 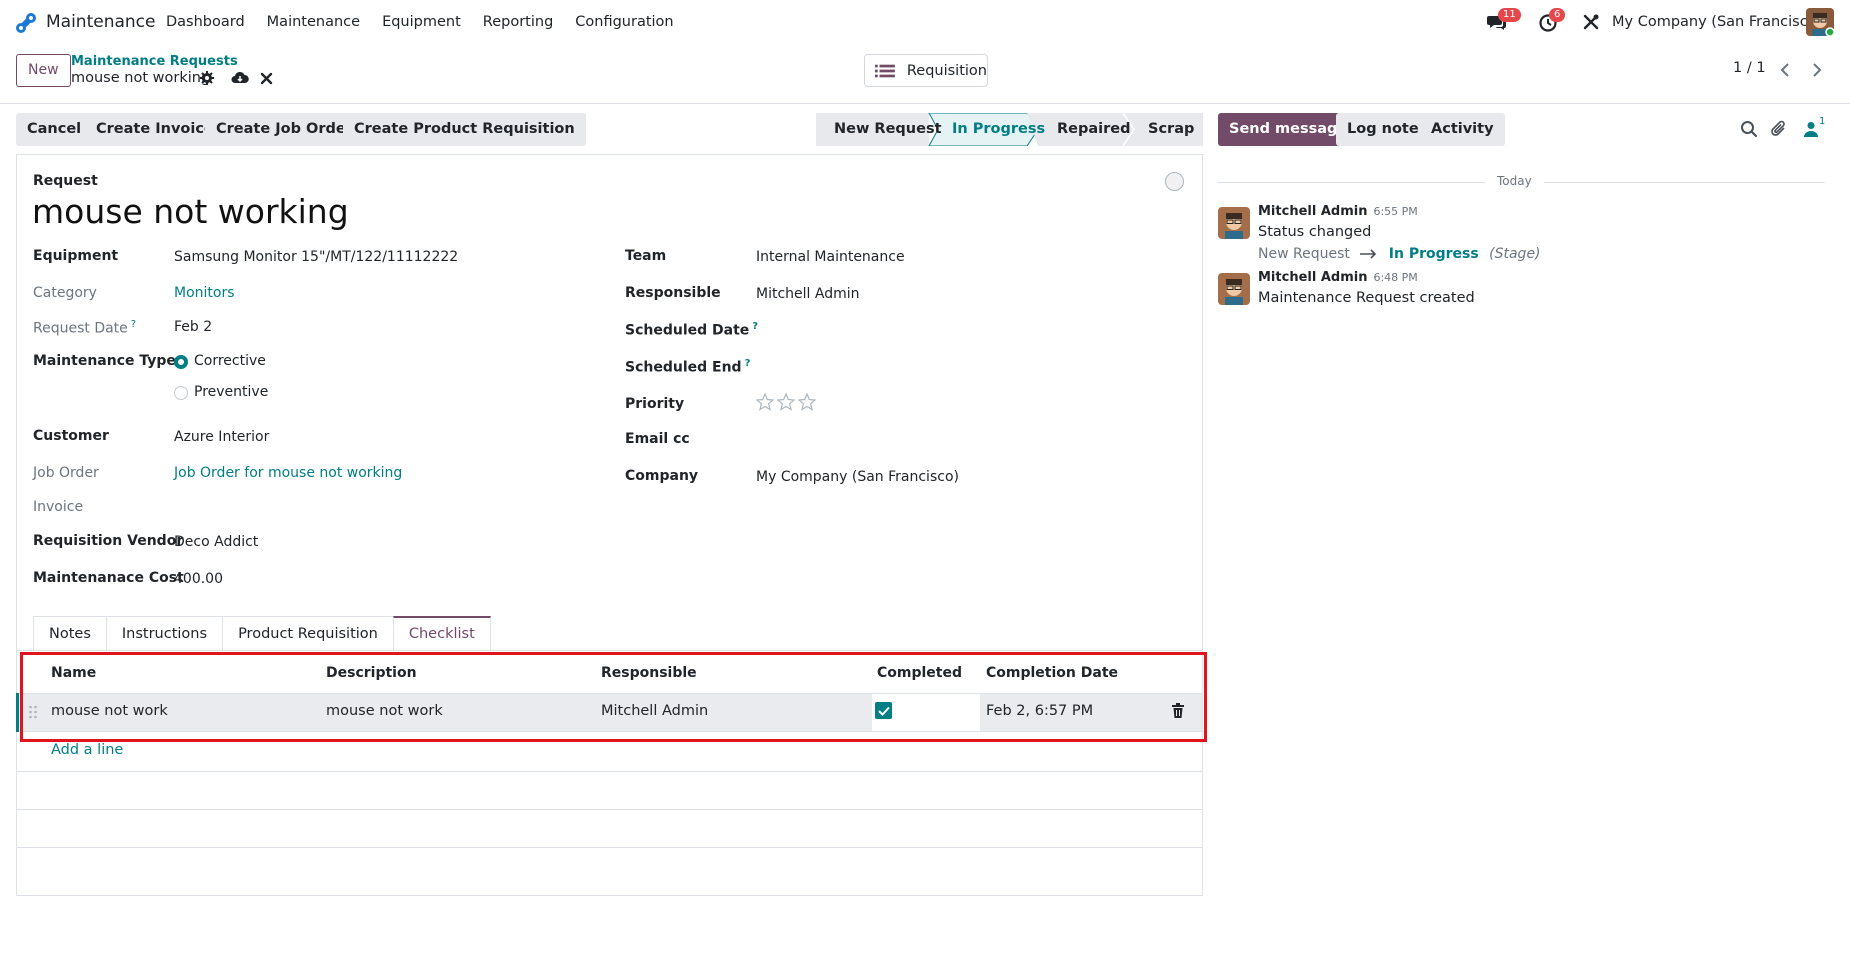 What do you see at coordinates (54, 129) in the screenshot?
I see `cancel-button: Cancel` at bounding box center [54, 129].